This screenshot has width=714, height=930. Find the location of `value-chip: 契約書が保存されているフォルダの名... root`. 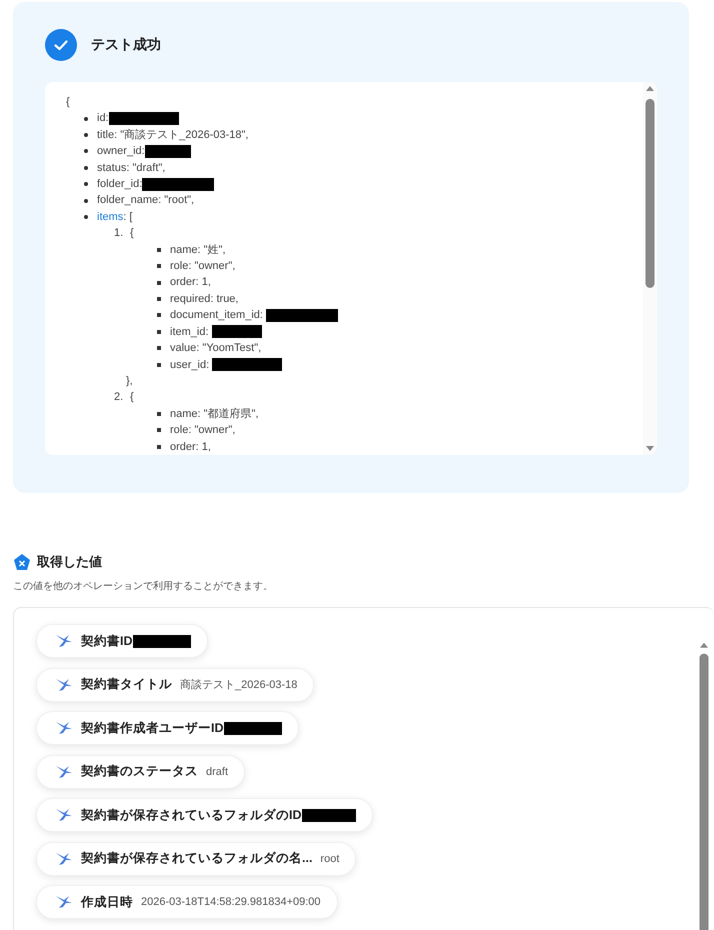

value-chip: 契約書が保存されているフォルダの名... root is located at coordinates (196, 859).